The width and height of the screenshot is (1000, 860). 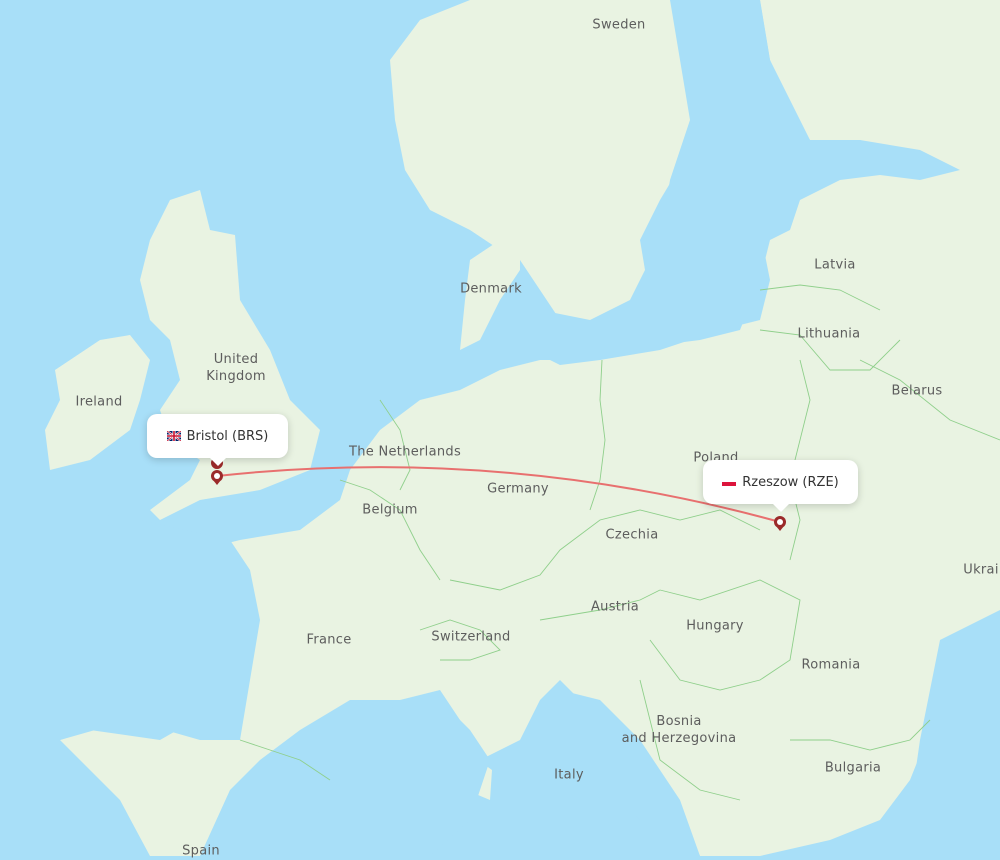 What do you see at coordinates (236, 376) in the screenshot?
I see `uk-label-line-2: Kingdom` at bounding box center [236, 376].